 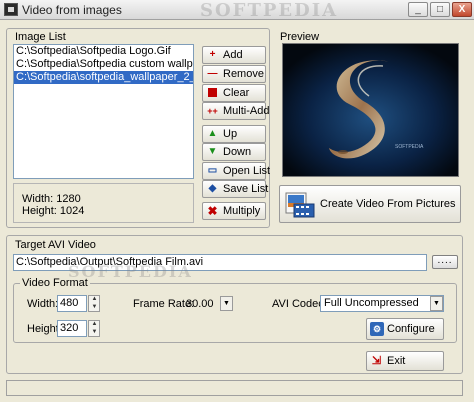 What do you see at coordinates (269, 10) in the screenshot?
I see `watermark-text: SOFTPEDIA` at bounding box center [269, 10].